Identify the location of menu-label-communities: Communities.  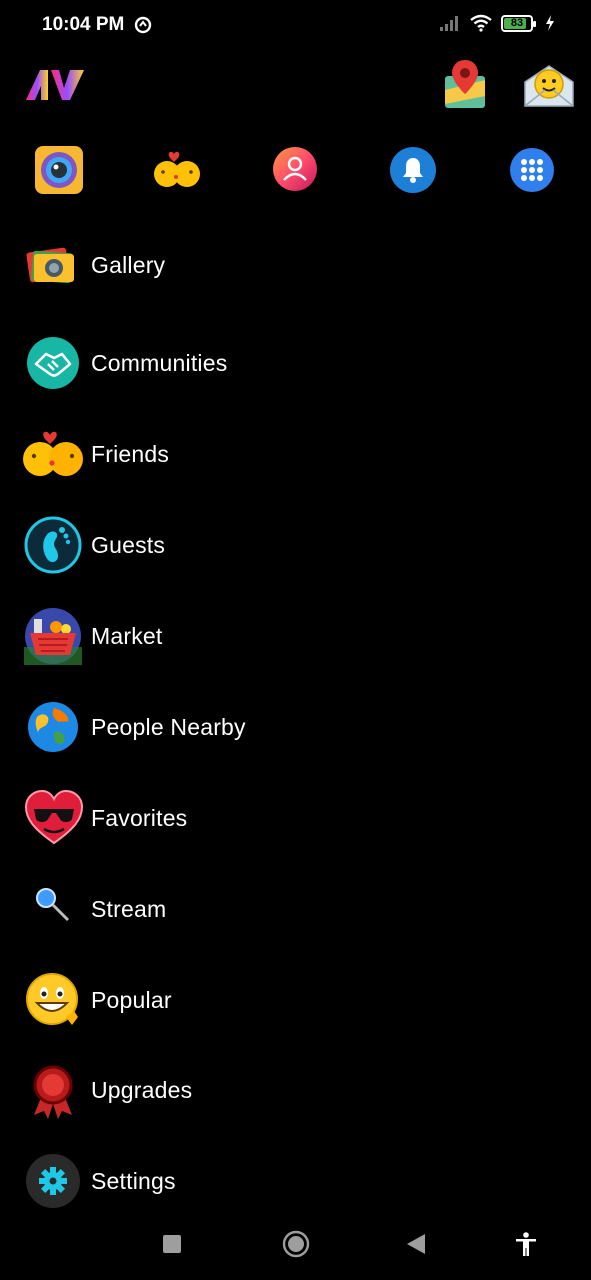
(159, 362).